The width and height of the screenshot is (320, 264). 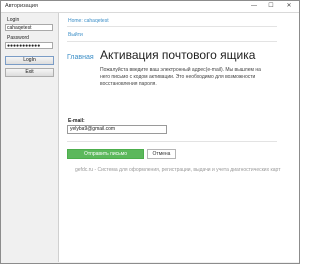 I want to click on login-label: Login, so click(x=13, y=20).